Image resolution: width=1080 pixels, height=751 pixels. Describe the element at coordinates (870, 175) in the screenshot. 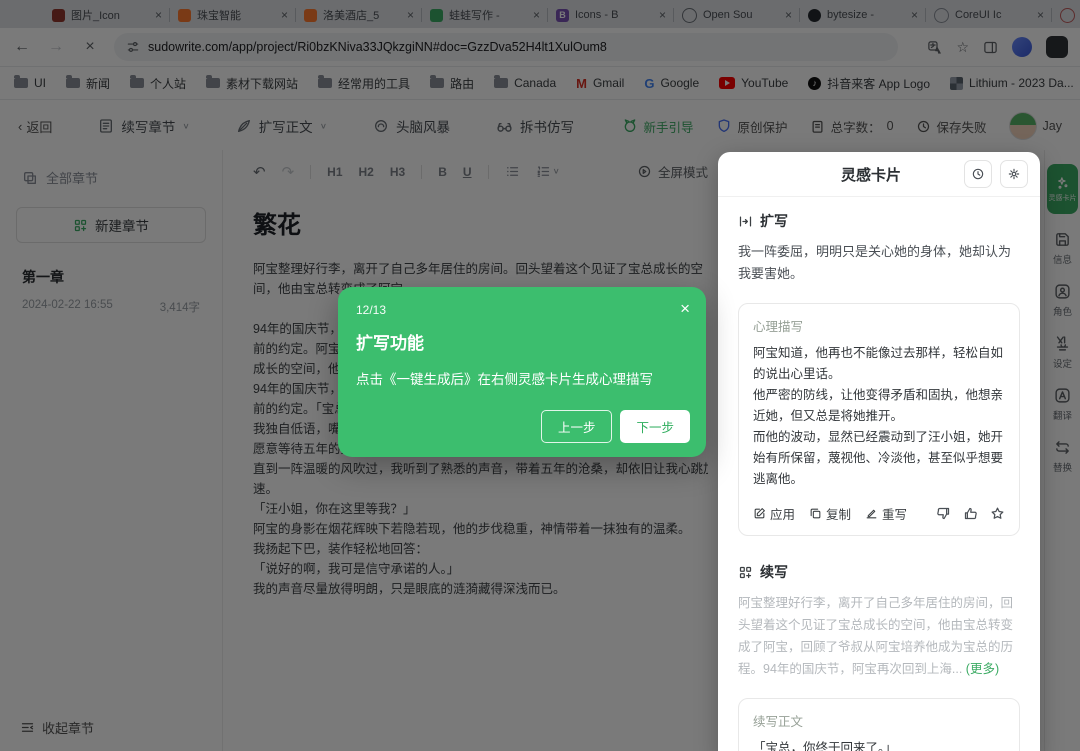

I see `panel-title: 灵感卡片` at that location.